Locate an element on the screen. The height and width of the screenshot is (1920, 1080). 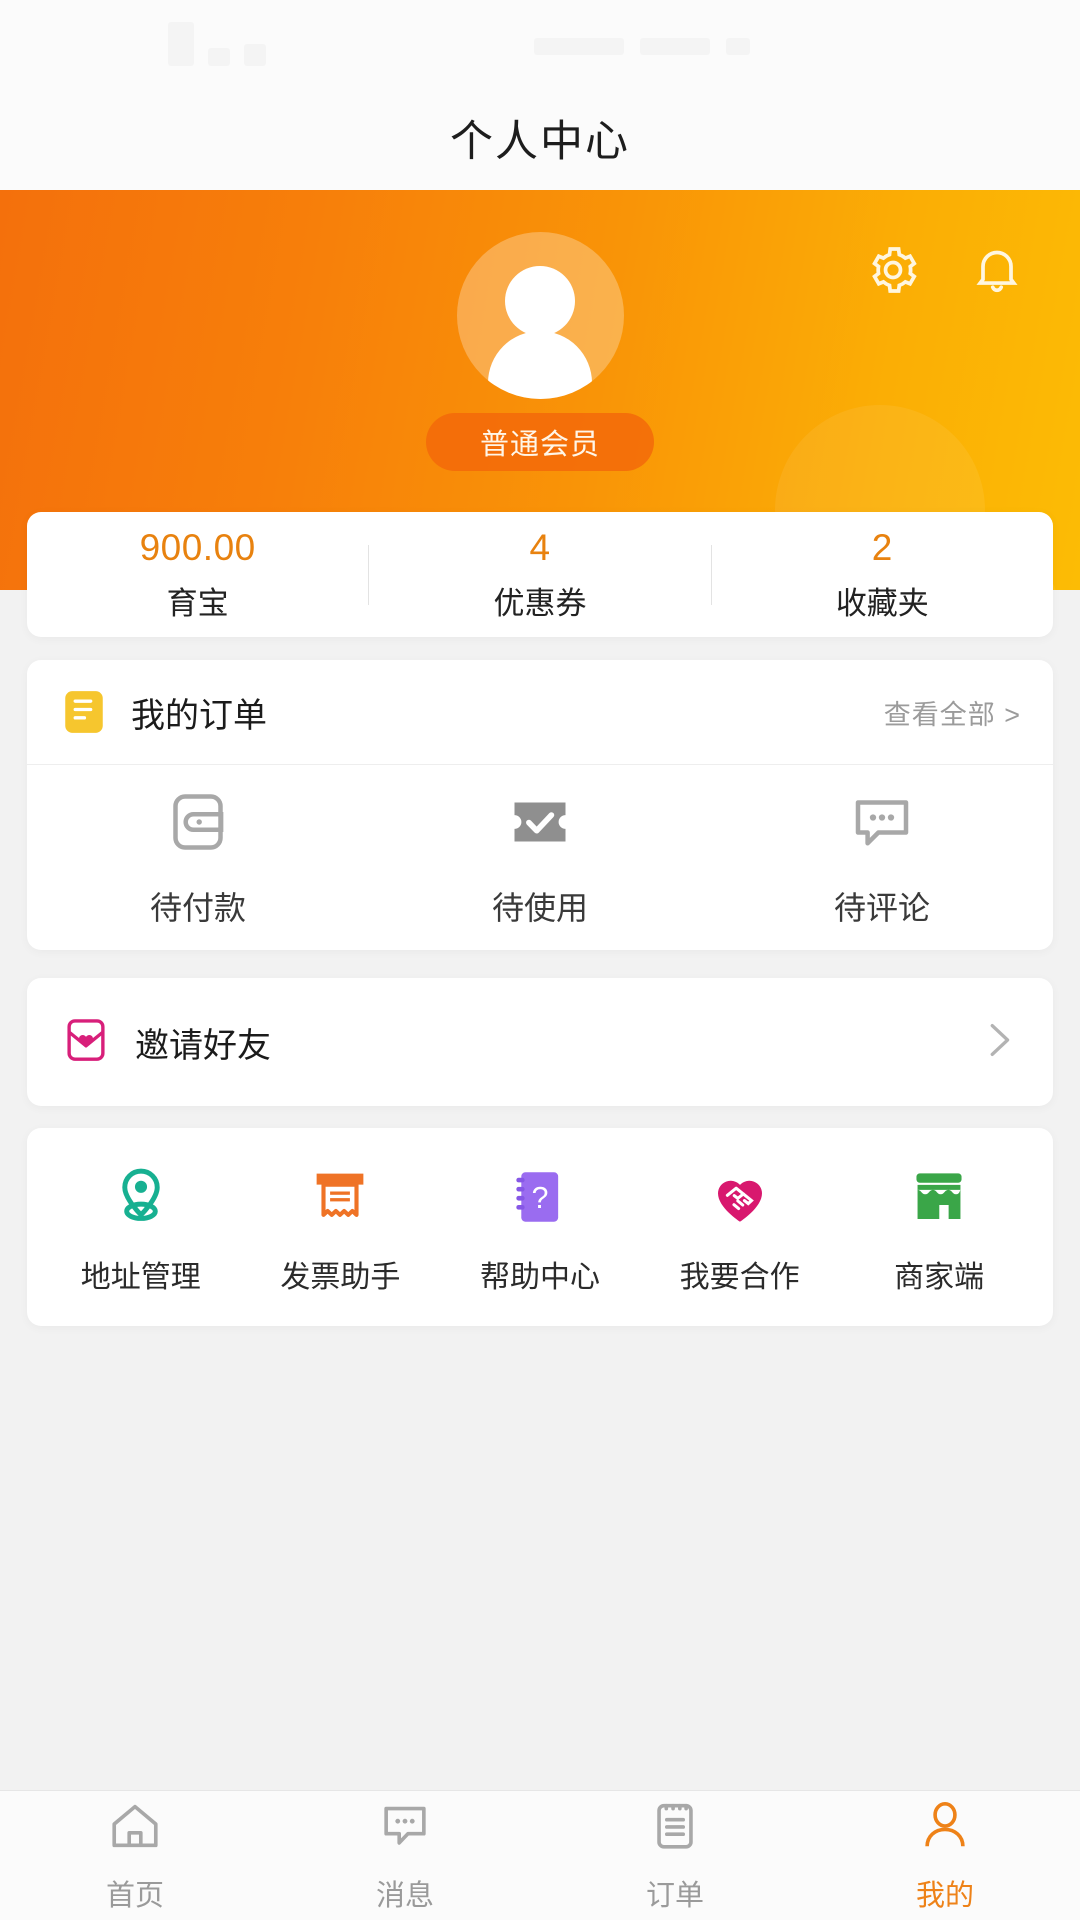
envelope-heart-icon is located at coordinates (86, 1042).